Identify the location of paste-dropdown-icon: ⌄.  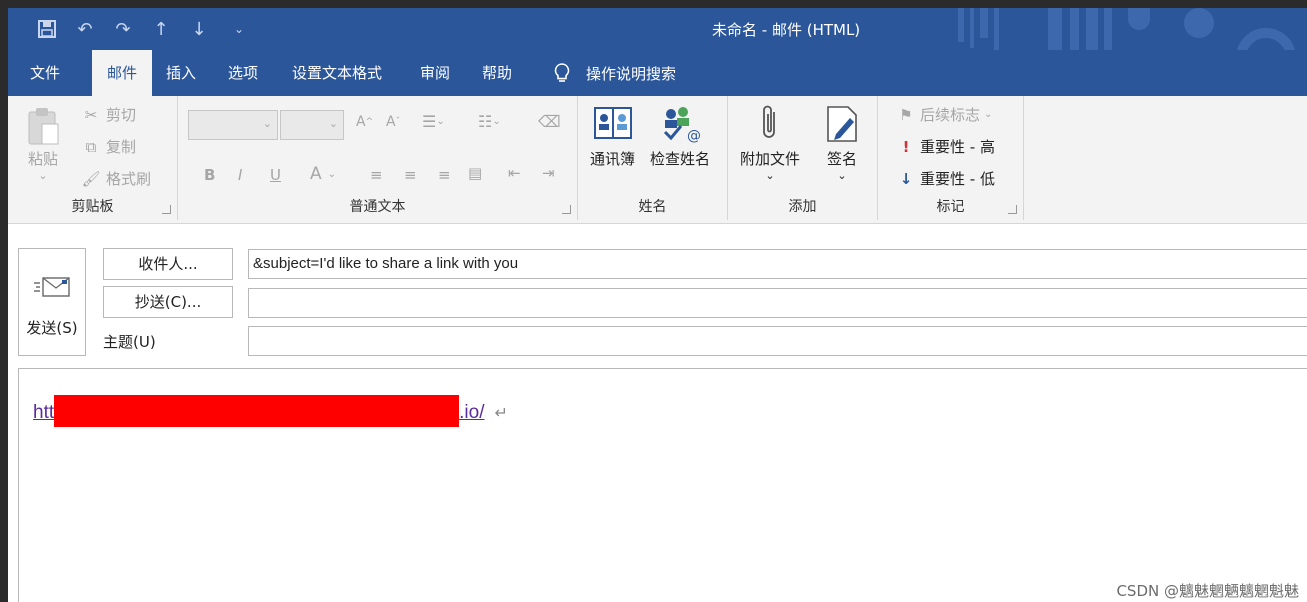
(43, 175).